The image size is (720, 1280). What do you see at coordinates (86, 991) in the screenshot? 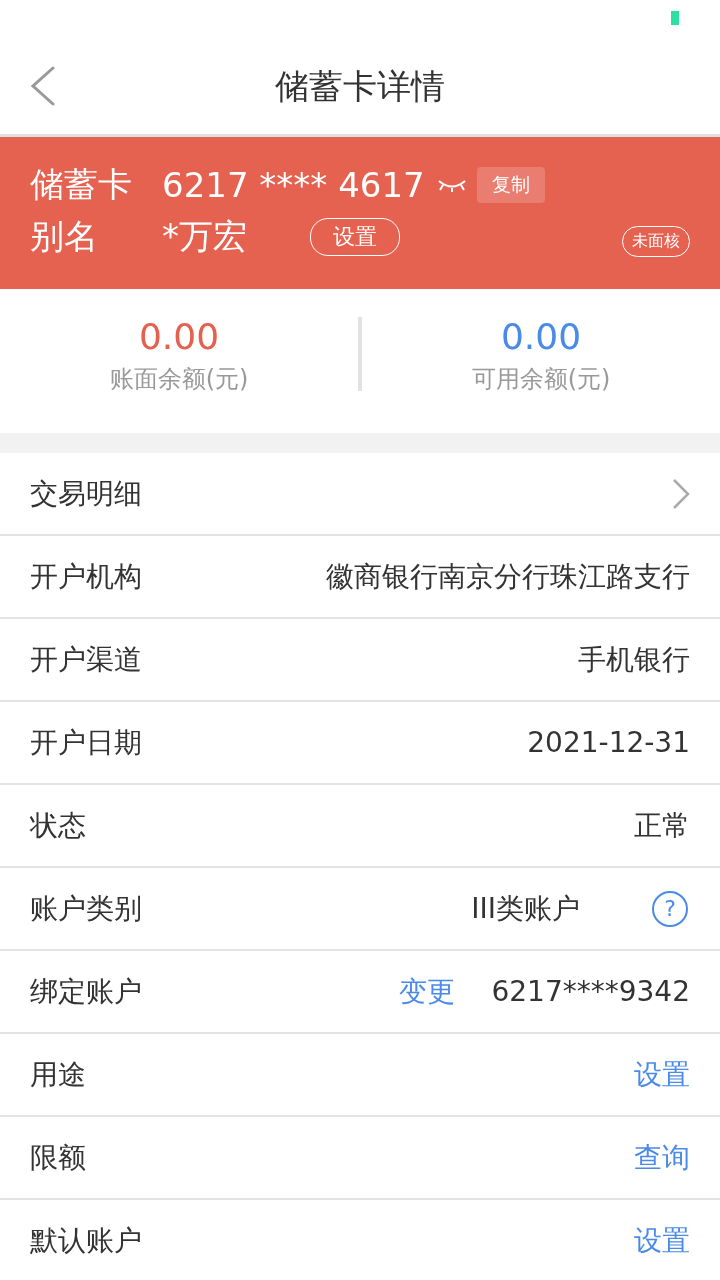
I see `row-label: 绑定账户` at bounding box center [86, 991].